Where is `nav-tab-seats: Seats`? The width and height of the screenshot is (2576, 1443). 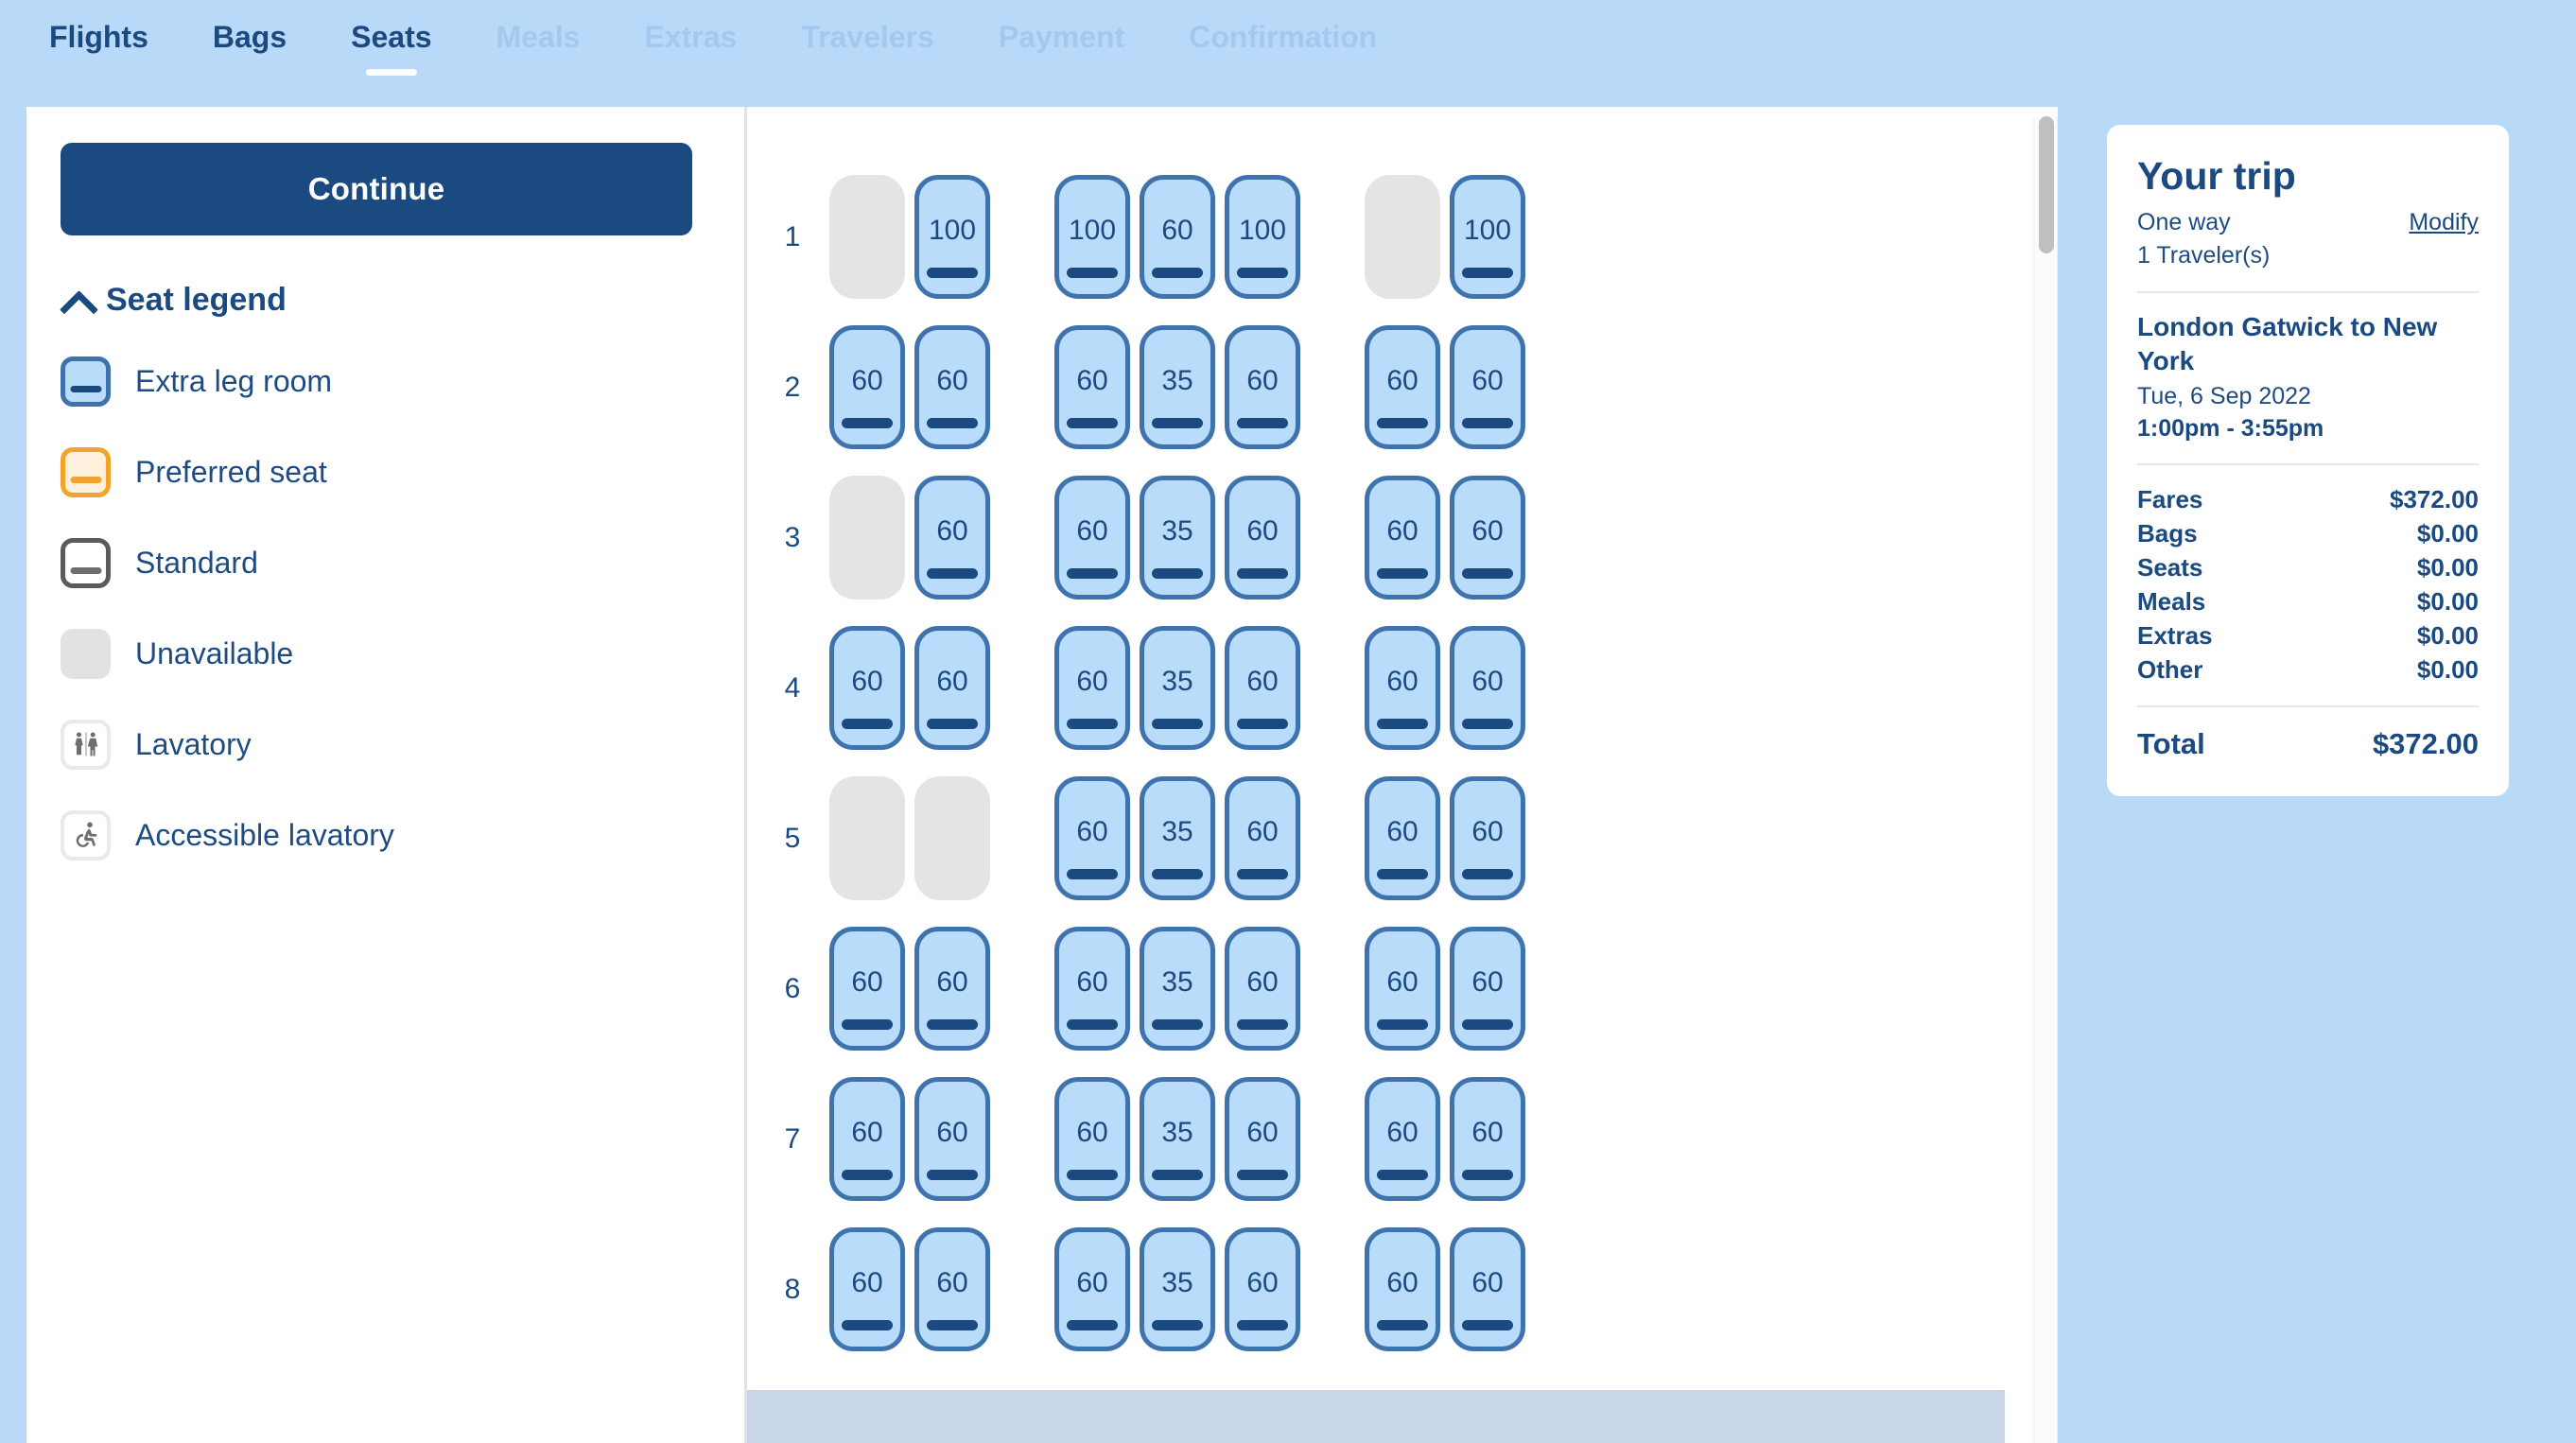 nav-tab-seats: Seats is located at coordinates (391, 49).